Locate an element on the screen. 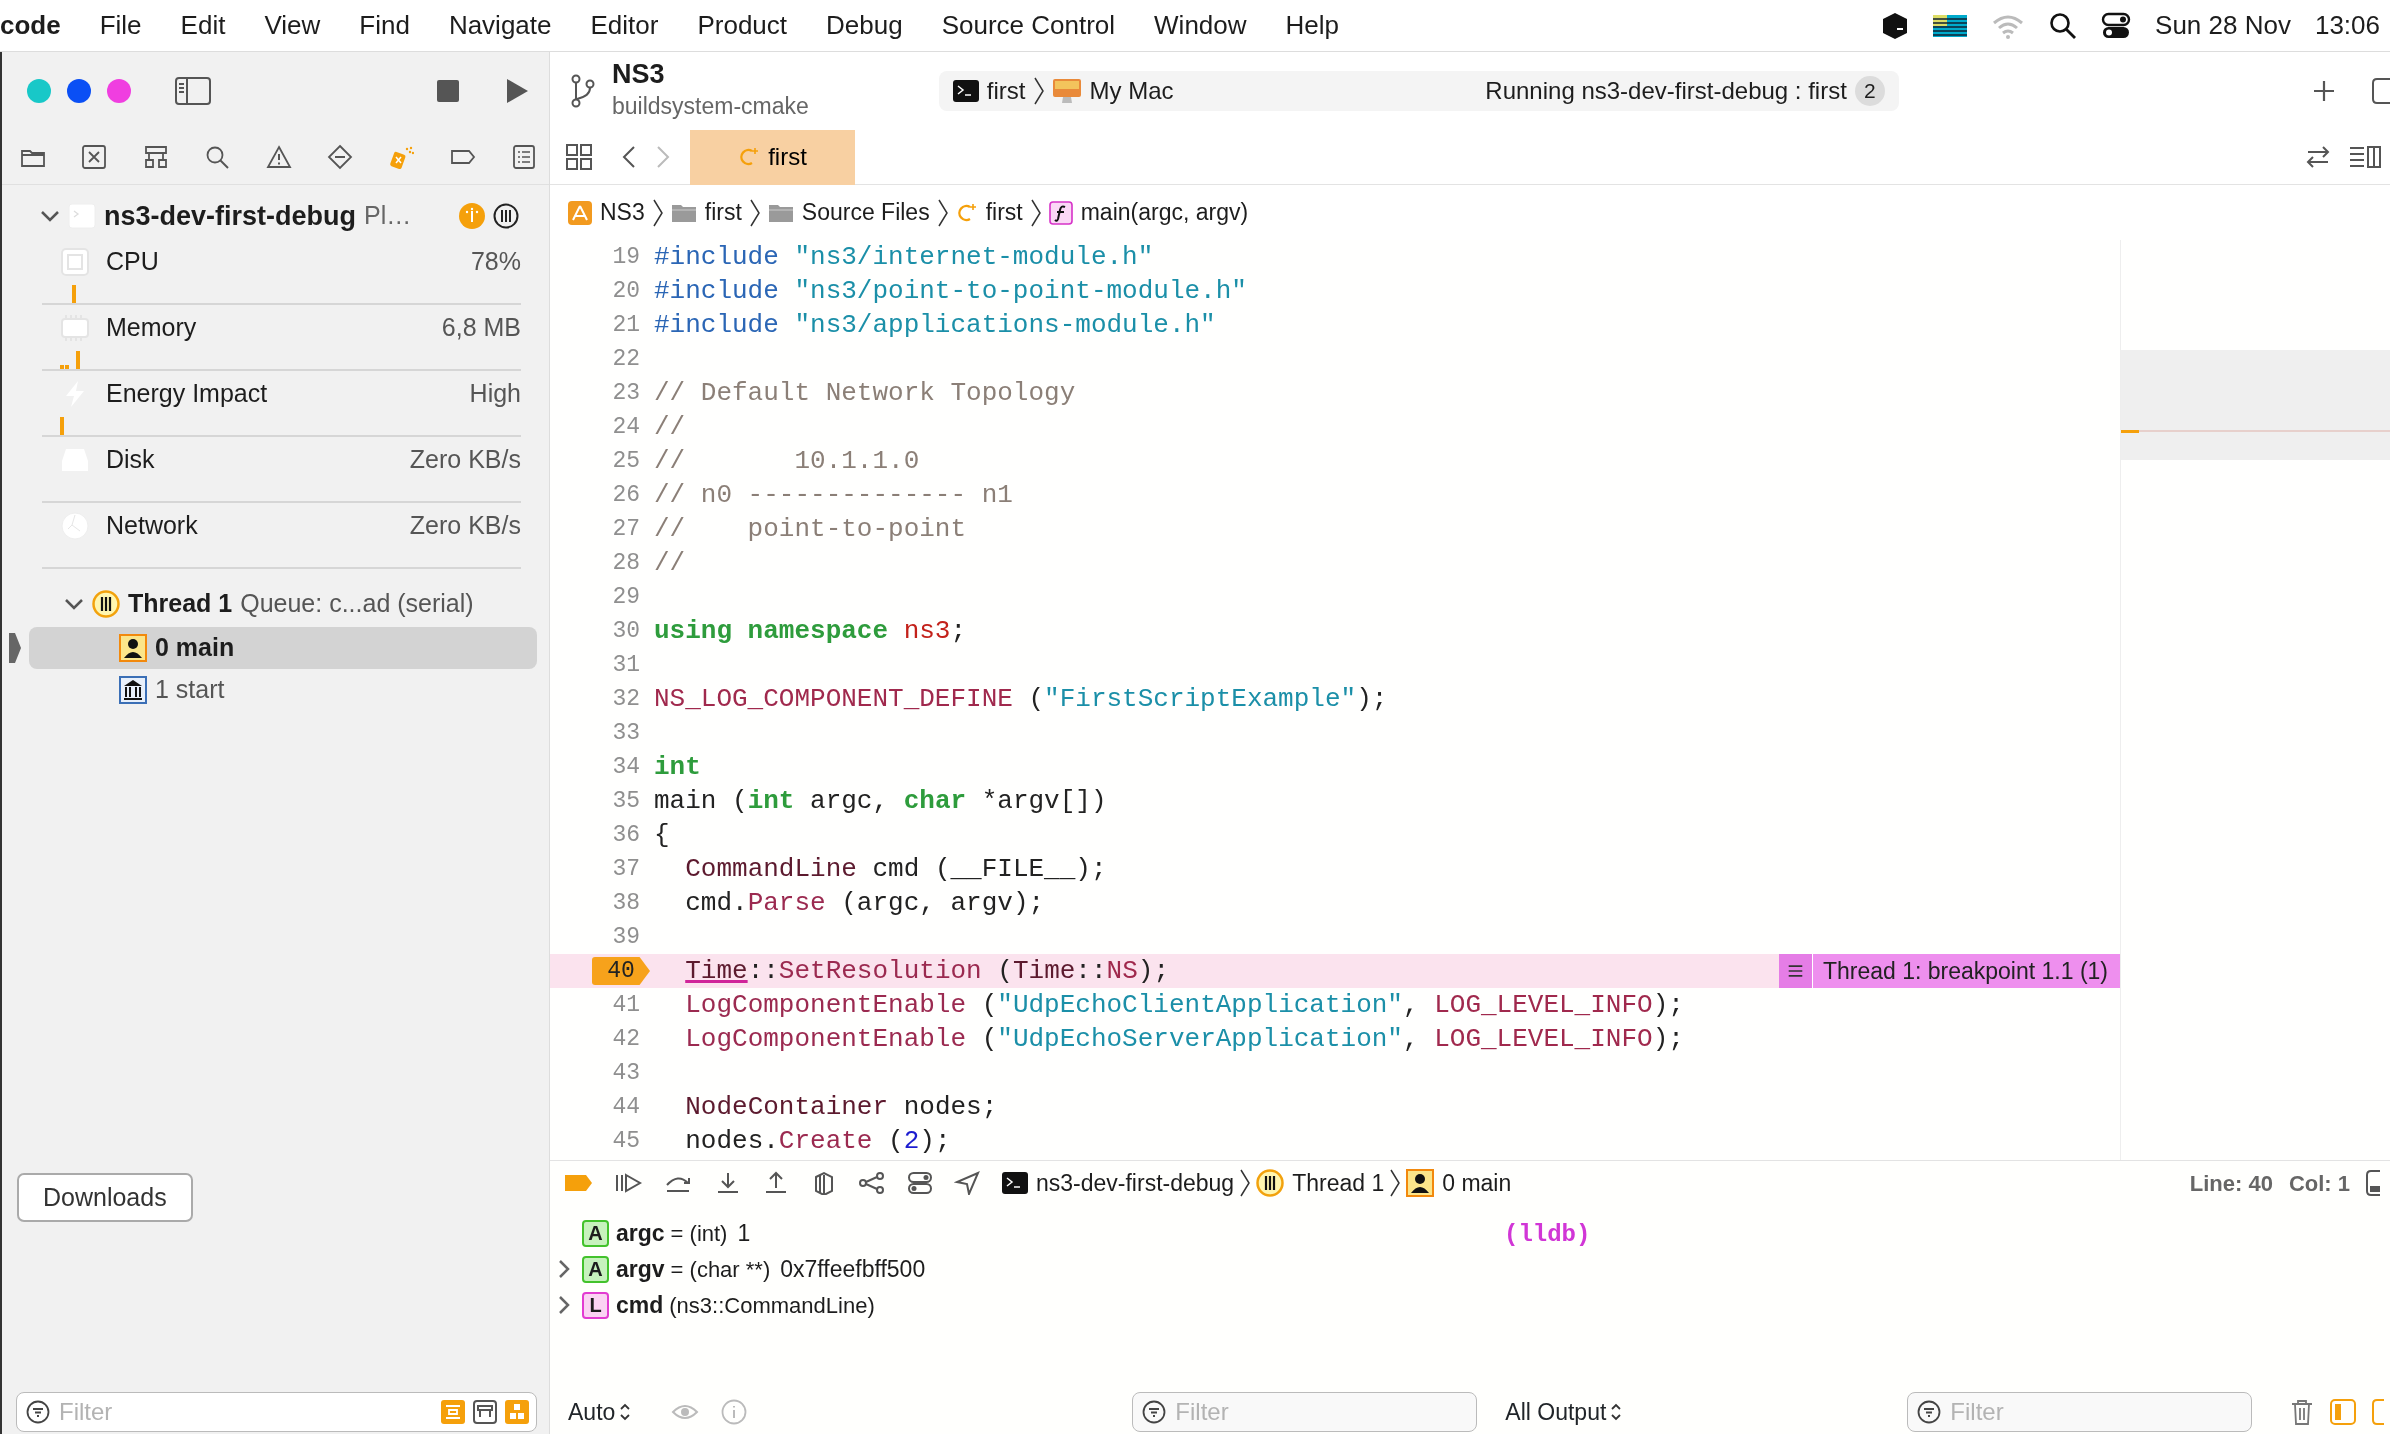  line-number: 24 is located at coordinates (626, 427).